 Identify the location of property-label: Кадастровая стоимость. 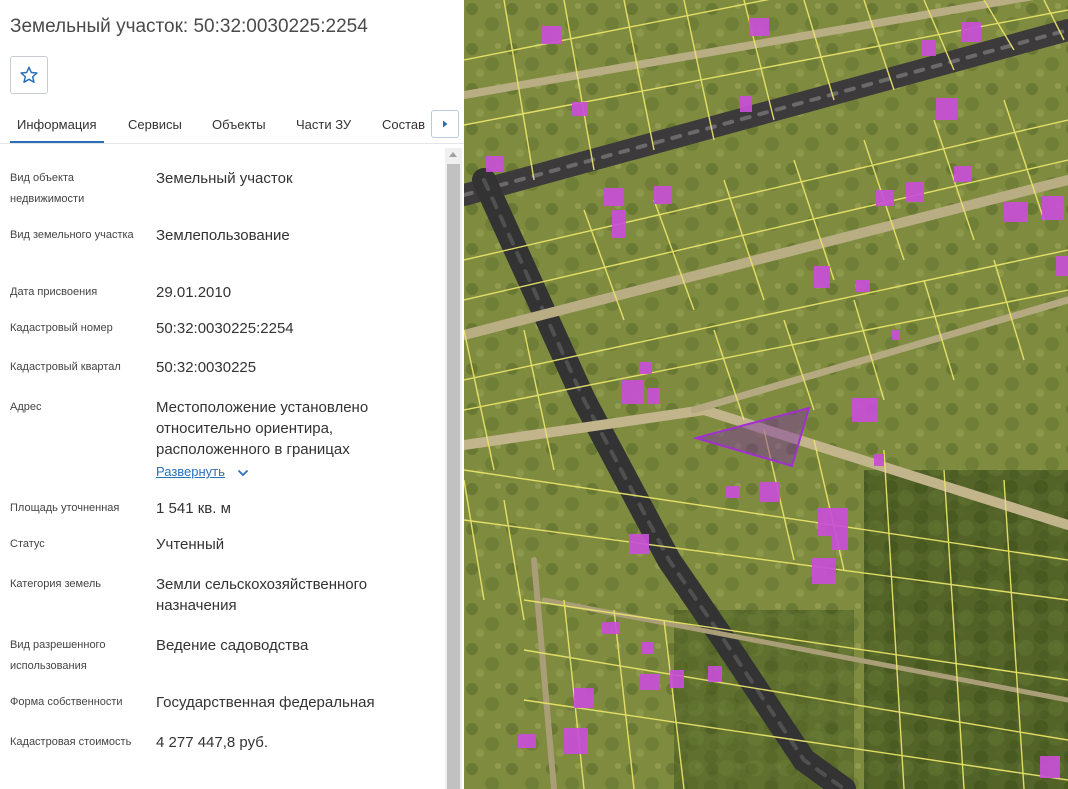
(71, 742).